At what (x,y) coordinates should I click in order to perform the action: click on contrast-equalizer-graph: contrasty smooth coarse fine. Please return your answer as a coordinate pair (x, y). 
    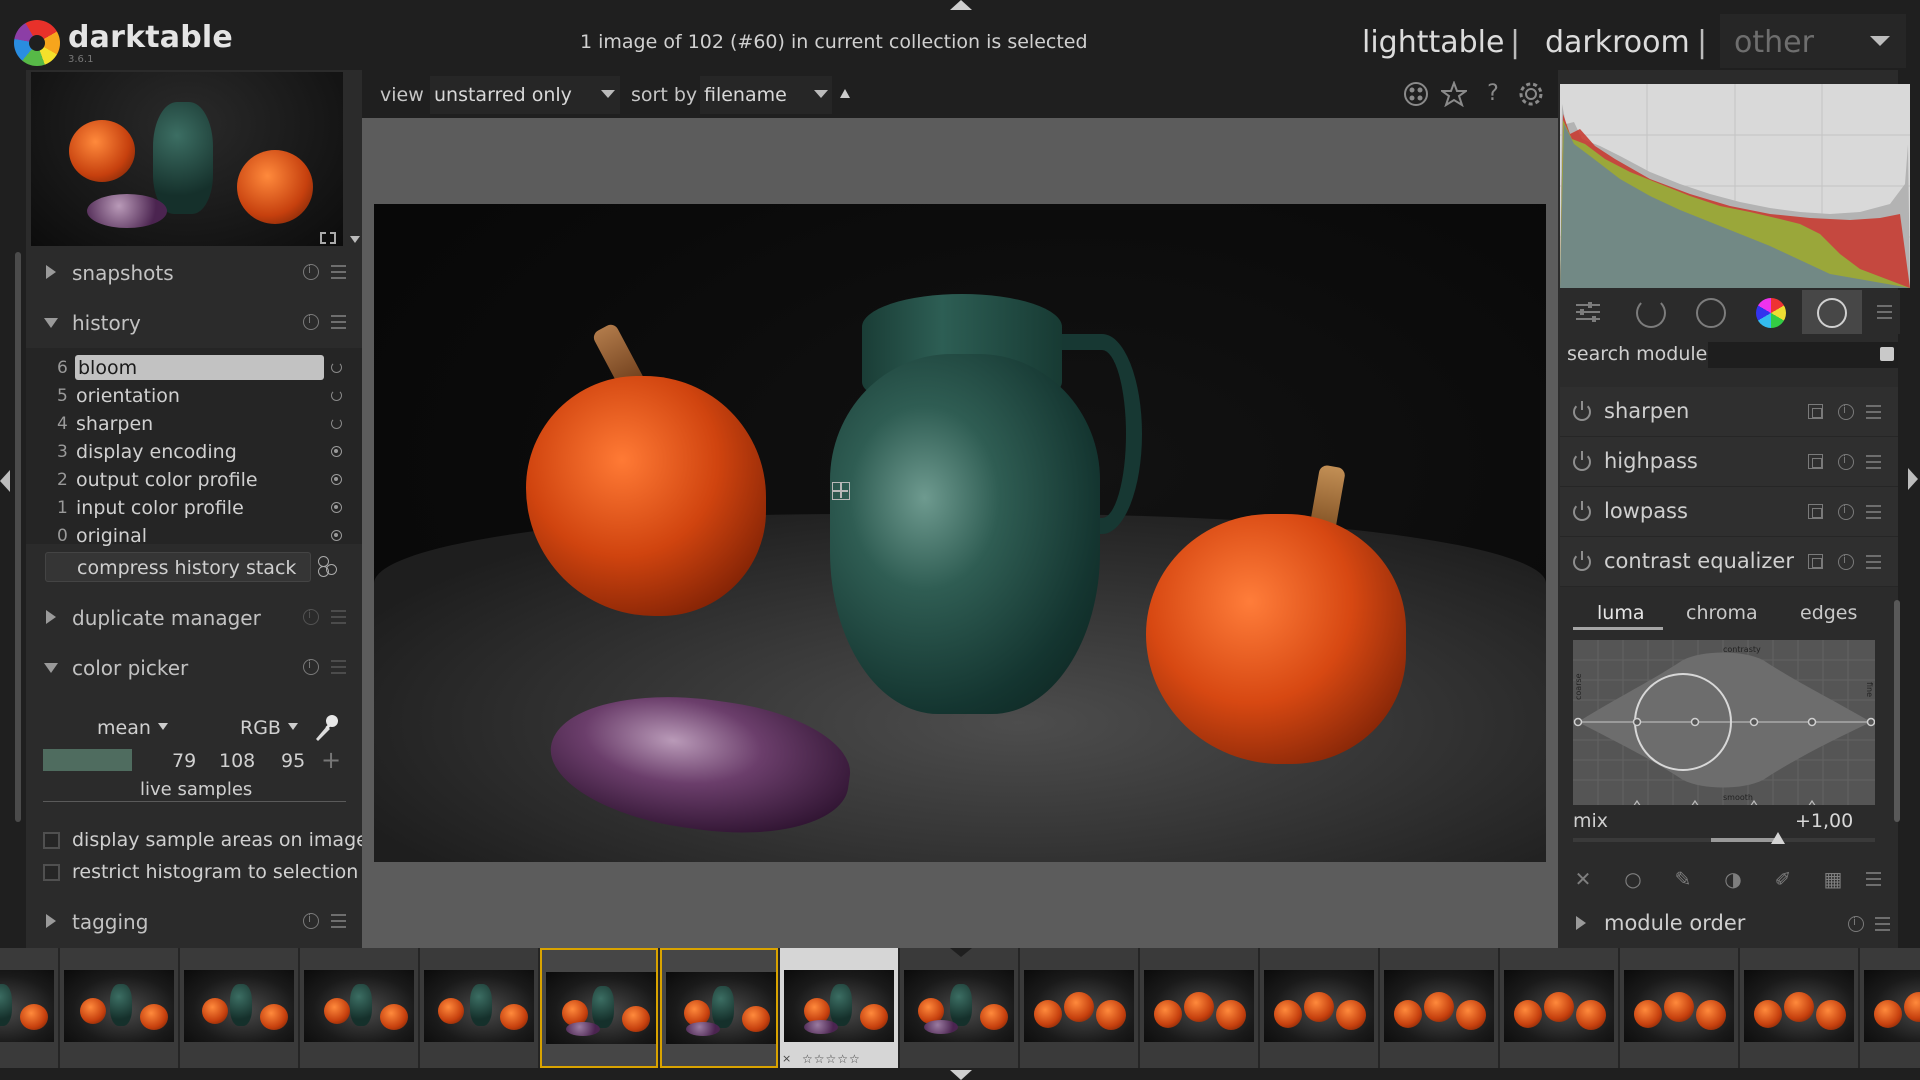
    Looking at the image, I should click on (1724, 724).